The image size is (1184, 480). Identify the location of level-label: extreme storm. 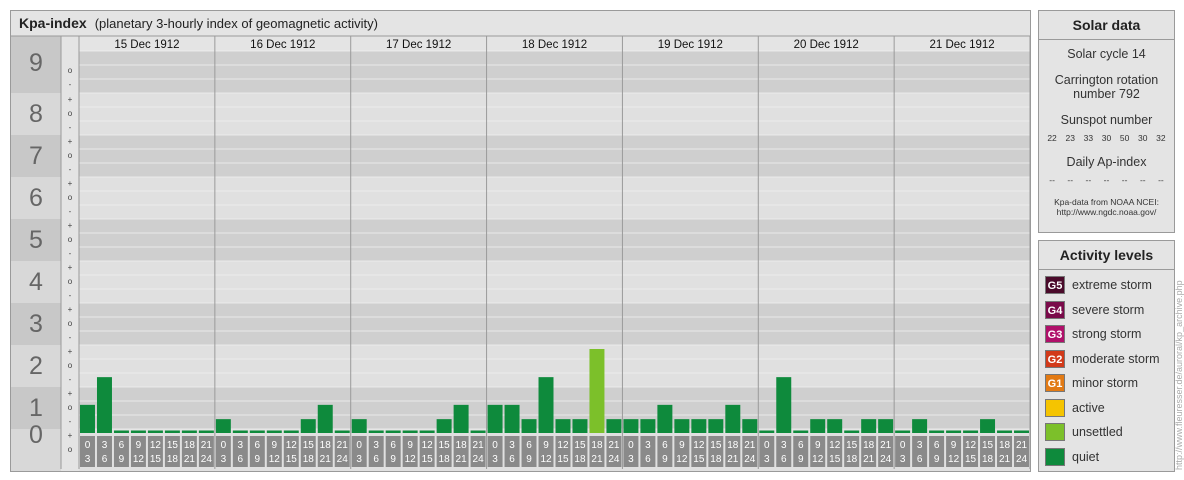
(1112, 285).